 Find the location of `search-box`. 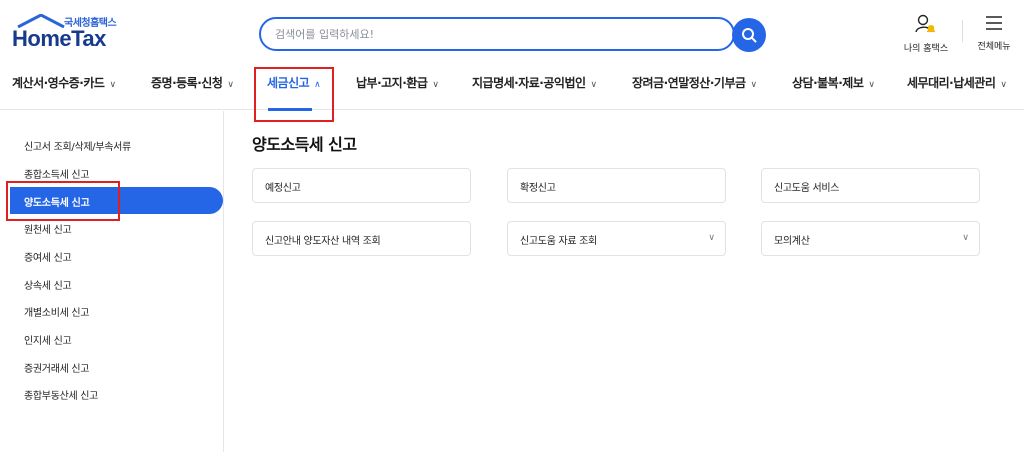

search-box is located at coordinates (497, 34).